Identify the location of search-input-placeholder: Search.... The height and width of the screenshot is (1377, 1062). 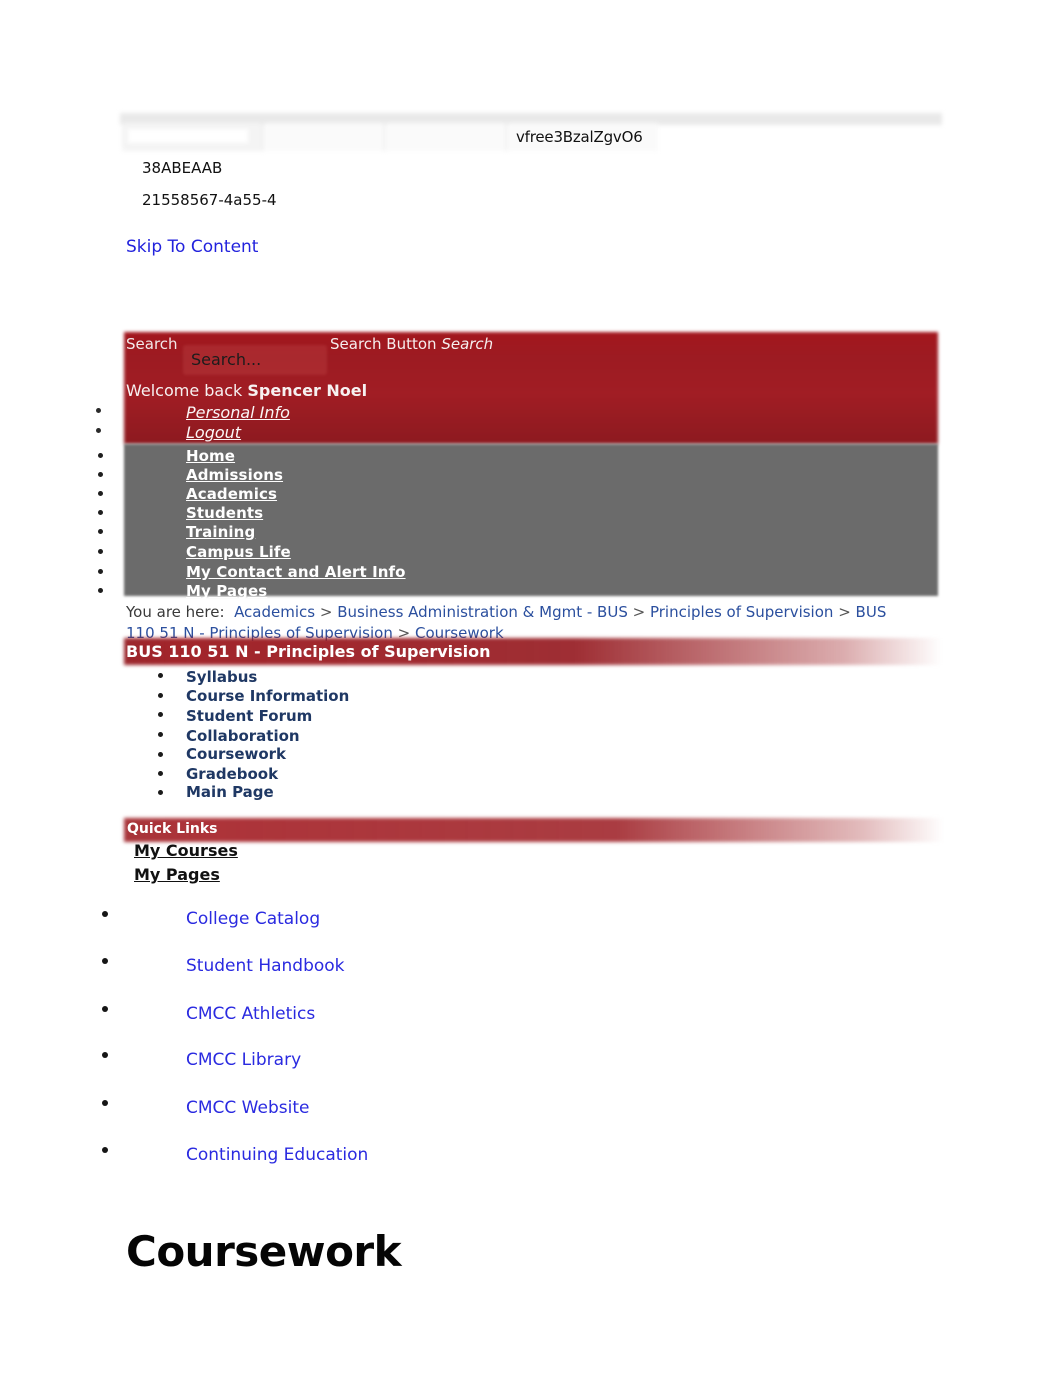
(226, 359).